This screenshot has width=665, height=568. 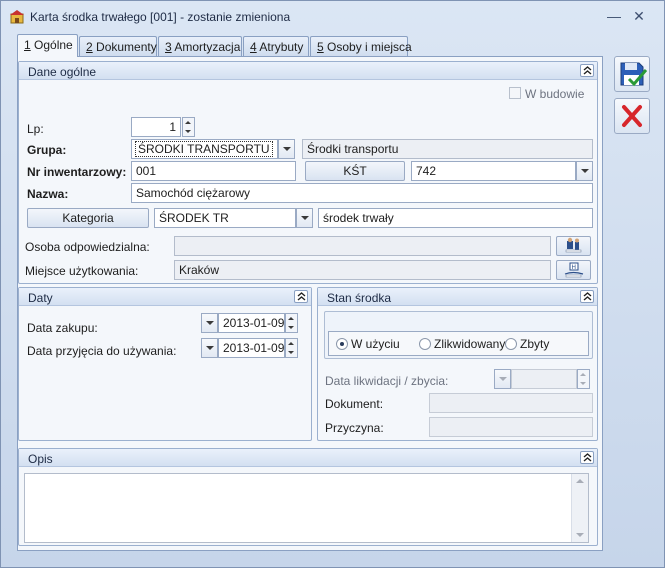 What do you see at coordinates (251, 348) in the screenshot?
I see `data-przyjecia-input: 2013-01-09` at bounding box center [251, 348].